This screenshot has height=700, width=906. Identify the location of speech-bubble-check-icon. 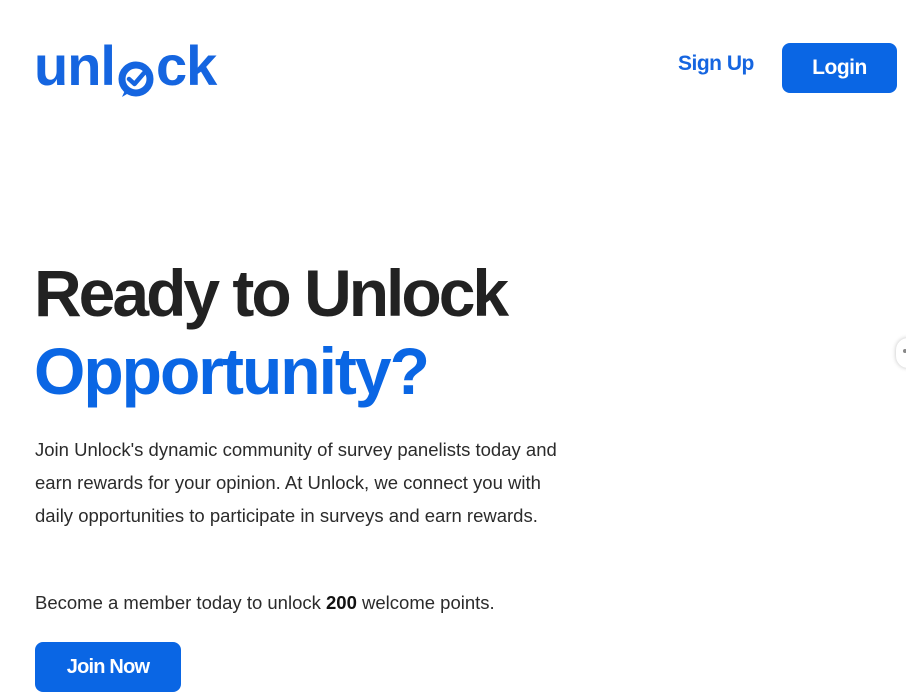
(136, 75).